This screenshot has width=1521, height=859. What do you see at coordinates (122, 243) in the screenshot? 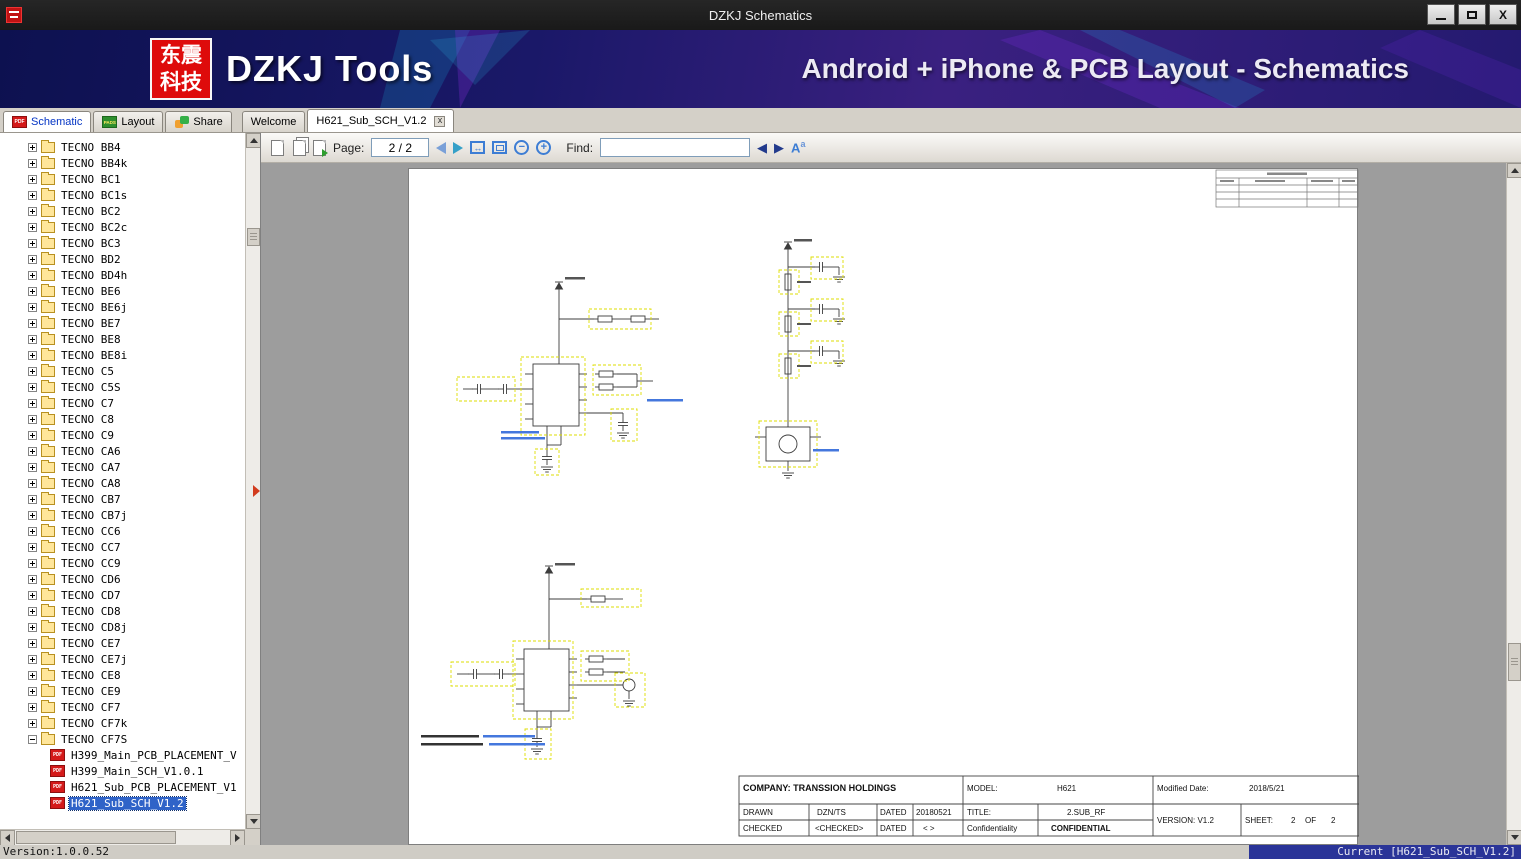
I see `tree-folder-item: TECNO BC3` at bounding box center [122, 243].